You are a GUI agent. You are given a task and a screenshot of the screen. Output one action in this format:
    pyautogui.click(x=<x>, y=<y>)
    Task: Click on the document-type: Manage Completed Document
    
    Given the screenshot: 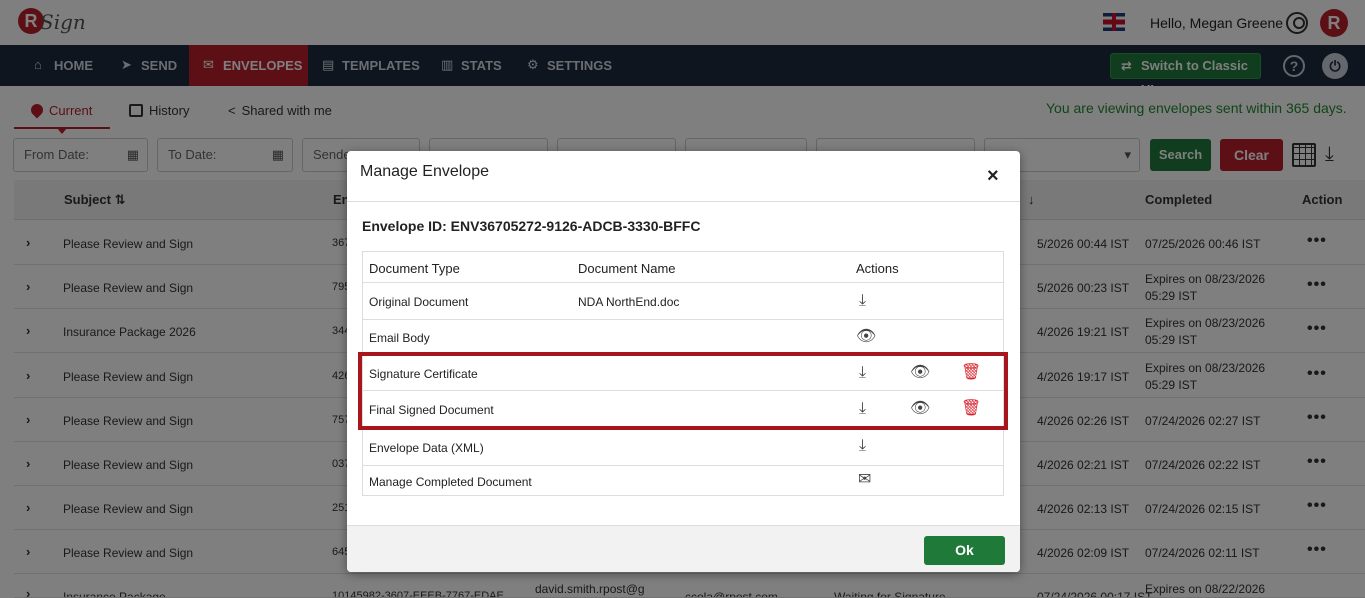 What is the action you would take?
    pyautogui.click(x=450, y=482)
    